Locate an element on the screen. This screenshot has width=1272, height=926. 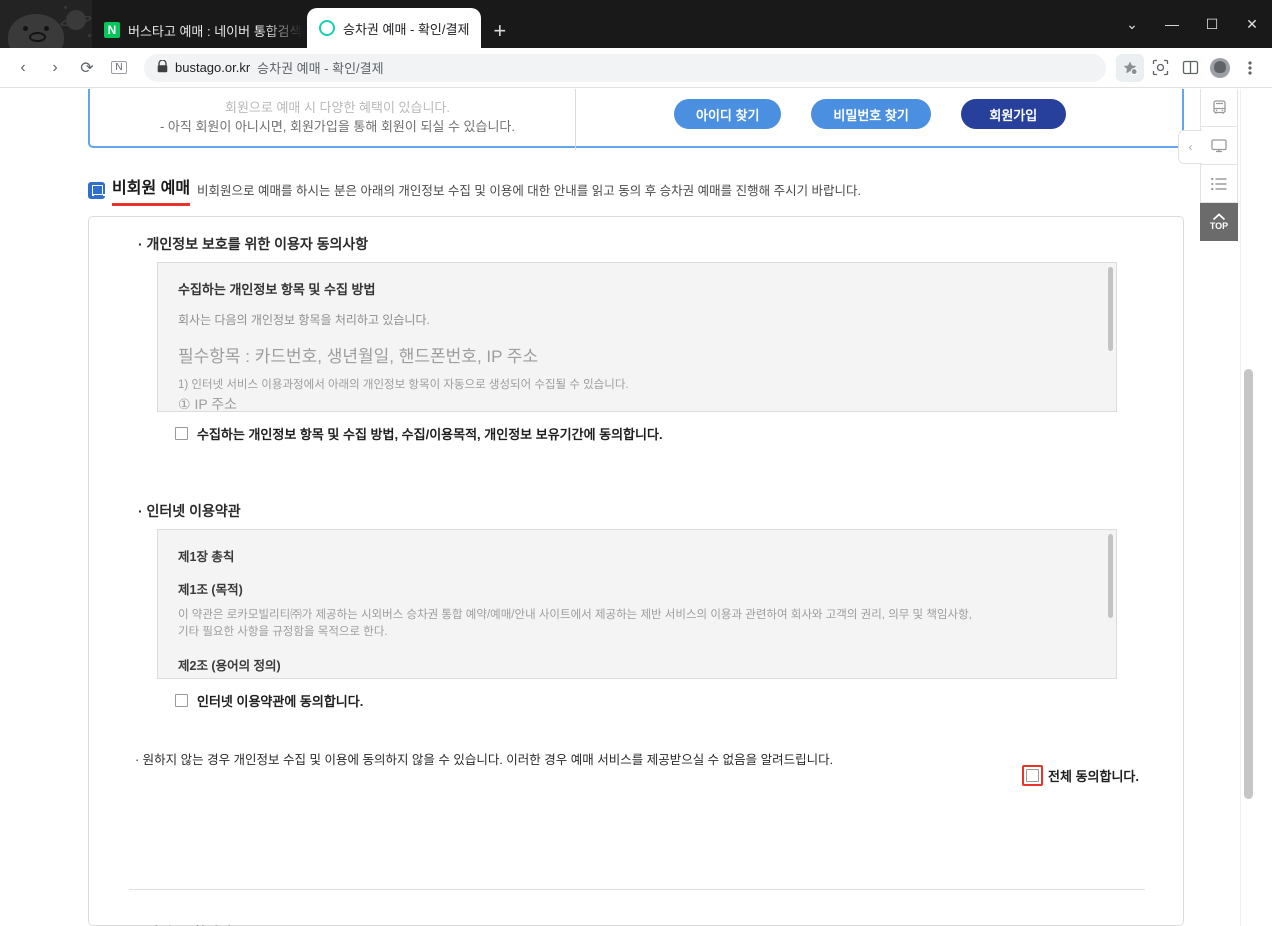
quick-menu: ‹ TOP is located at coordinates (1208, 165).